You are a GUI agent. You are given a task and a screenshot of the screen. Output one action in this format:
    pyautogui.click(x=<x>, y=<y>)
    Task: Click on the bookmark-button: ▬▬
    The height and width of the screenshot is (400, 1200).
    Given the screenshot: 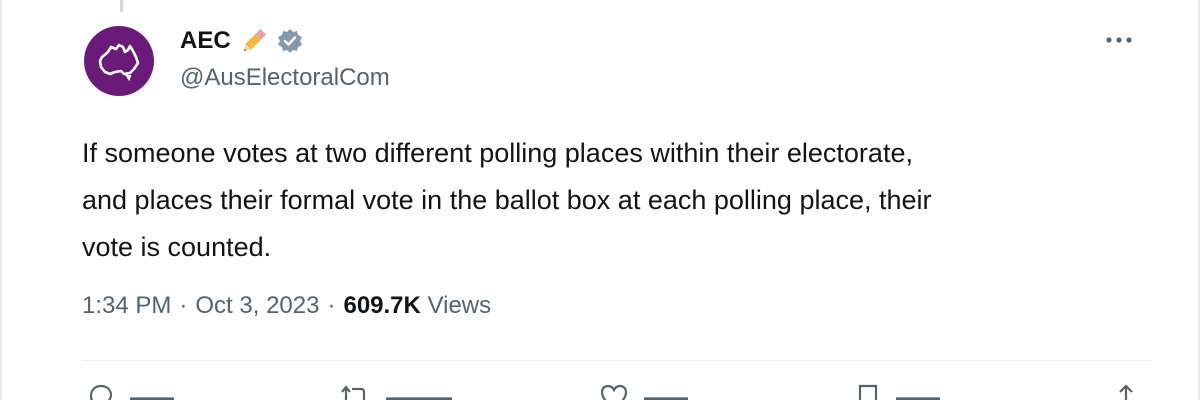 What is the action you would take?
    pyautogui.click(x=897, y=391)
    